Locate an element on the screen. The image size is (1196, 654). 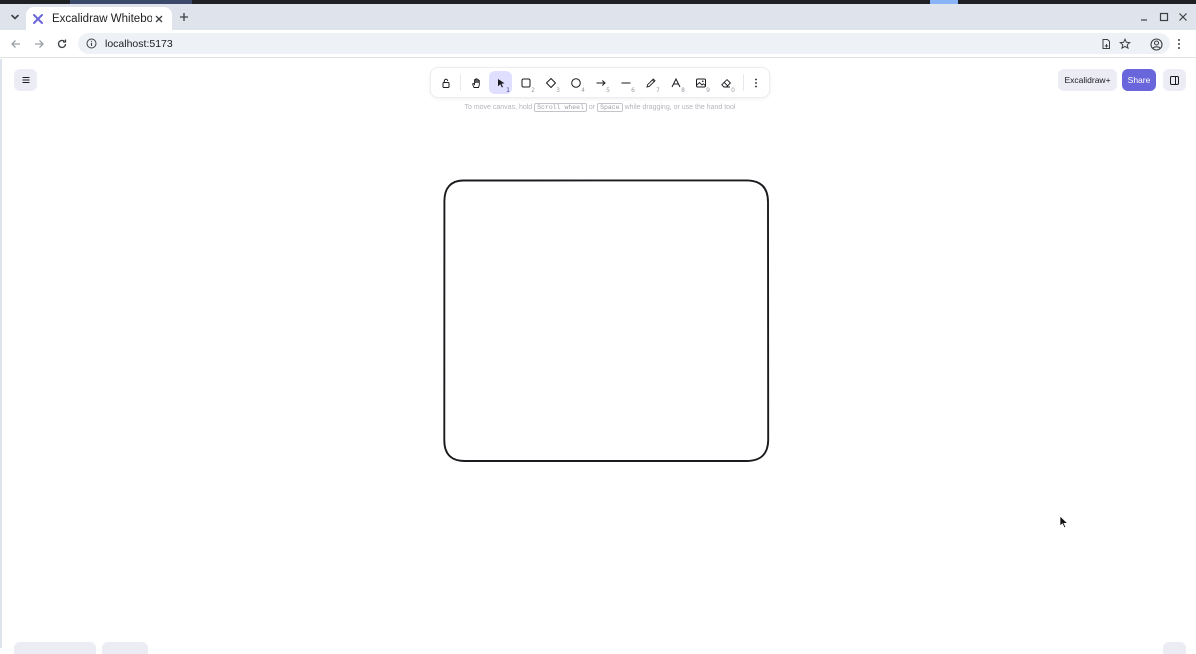
tool-more is located at coordinates (755, 82).